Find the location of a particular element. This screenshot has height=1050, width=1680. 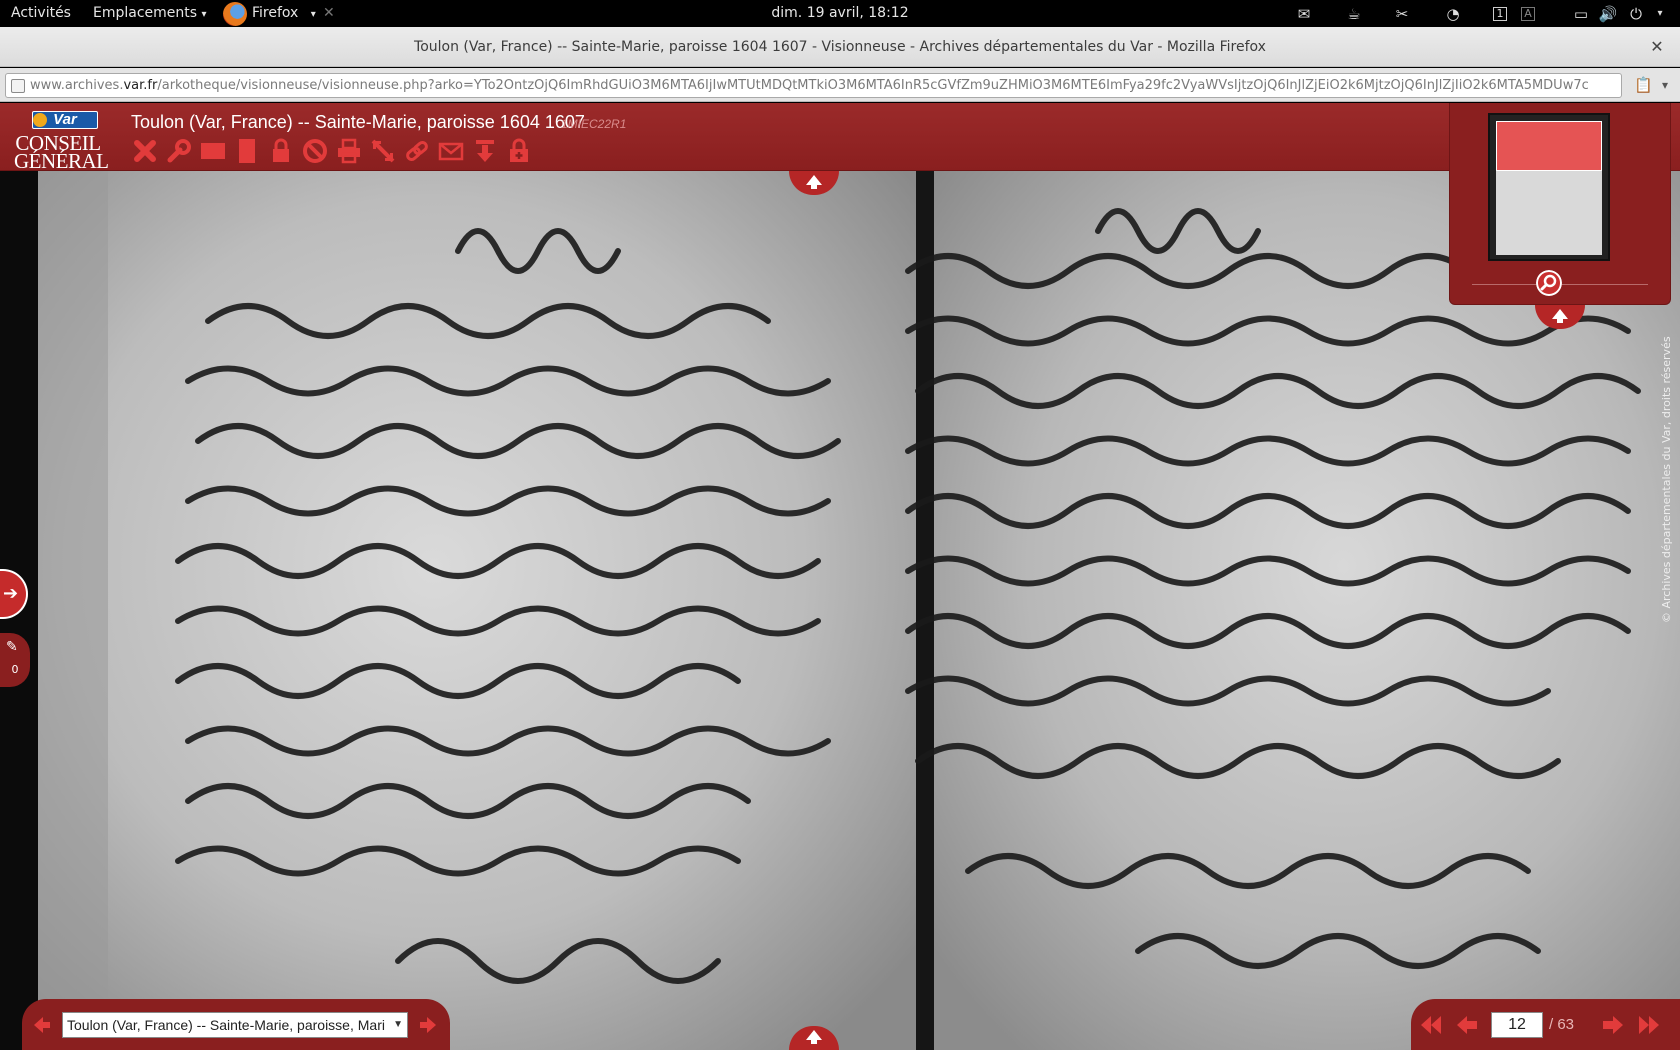

download-icon is located at coordinates (485, 151).